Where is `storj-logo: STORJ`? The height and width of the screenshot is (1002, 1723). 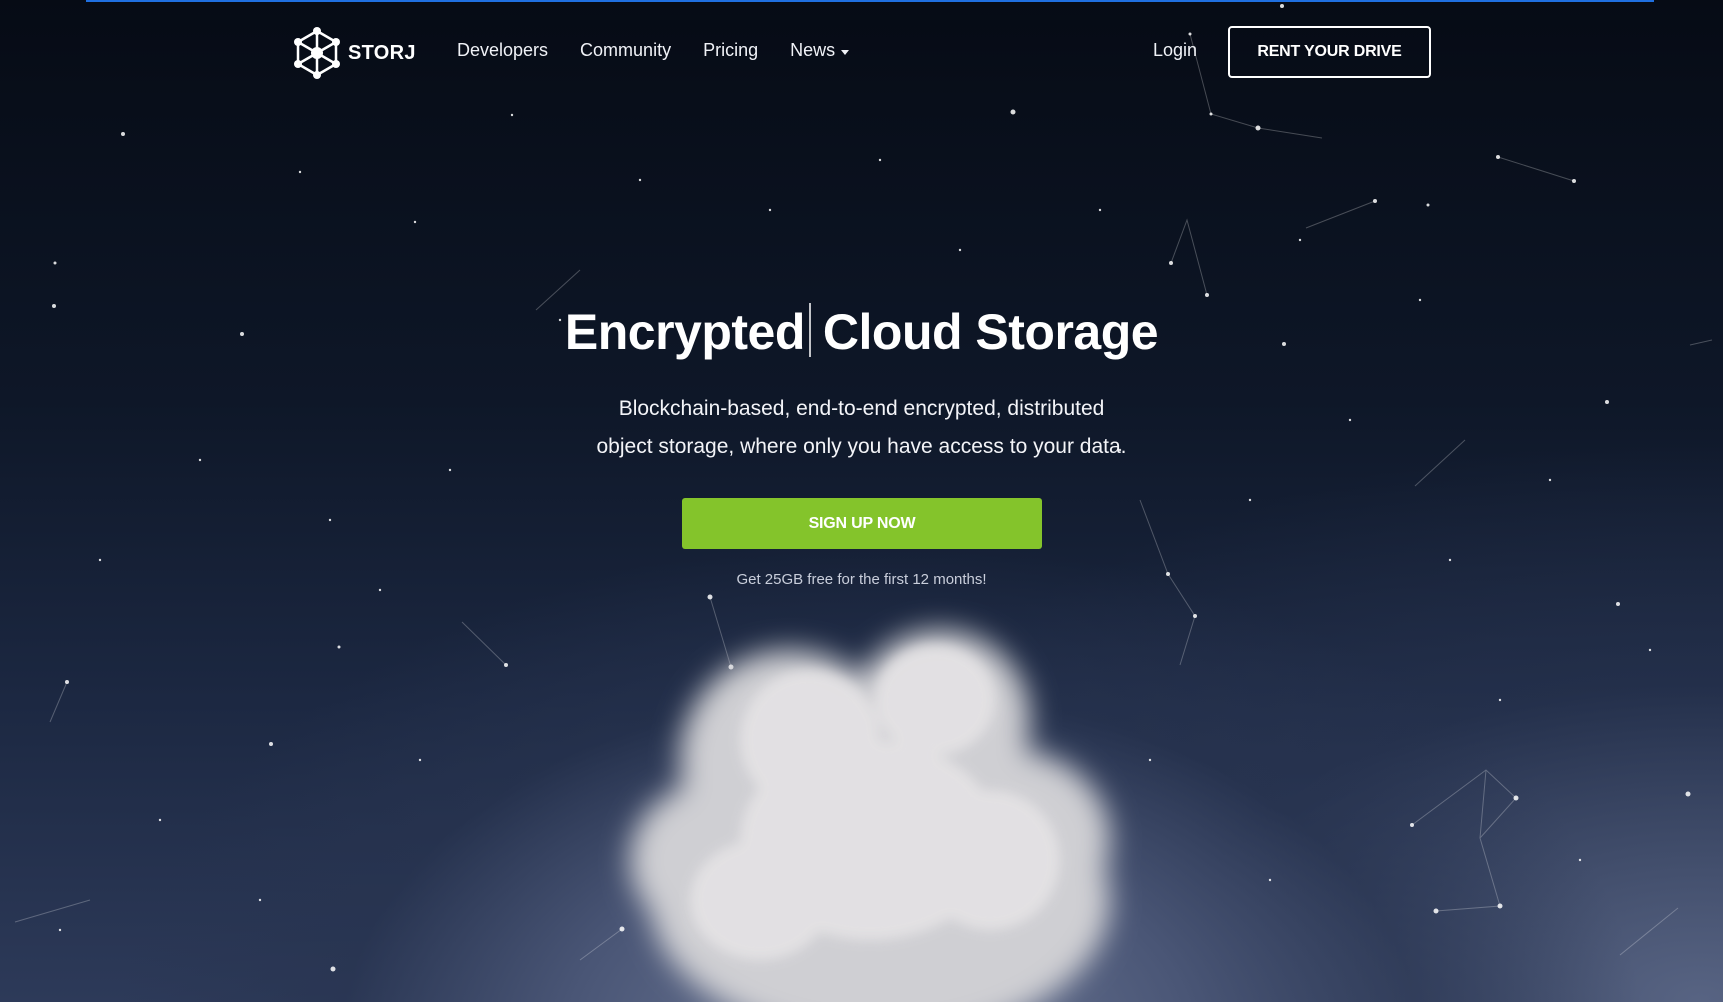
storj-logo: STORJ is located at coordinates (354, 53).